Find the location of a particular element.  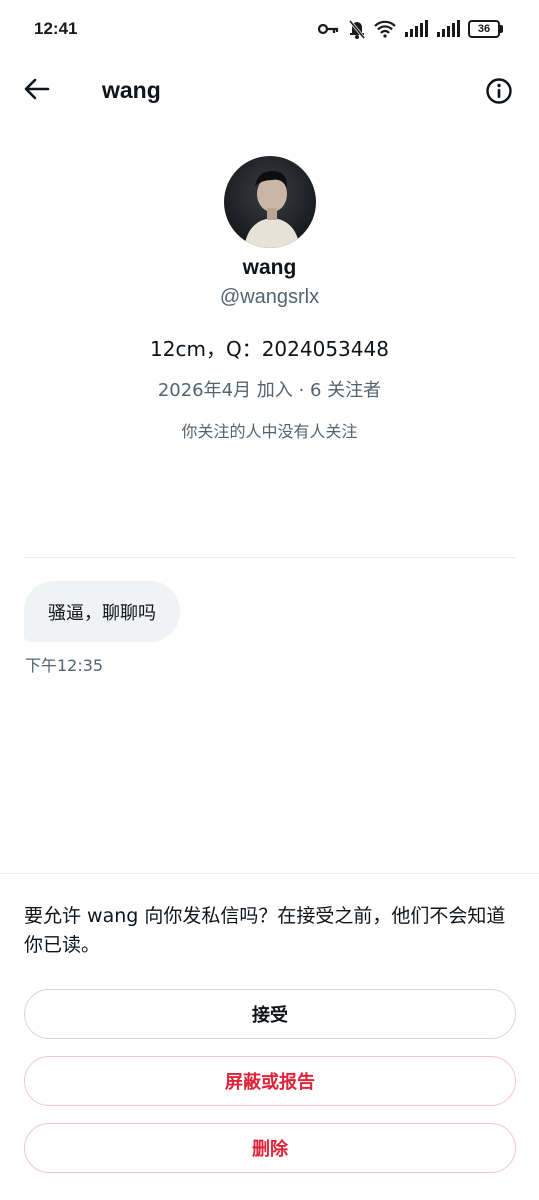

battery-icon: 36 is located at coordinates (485, 29).